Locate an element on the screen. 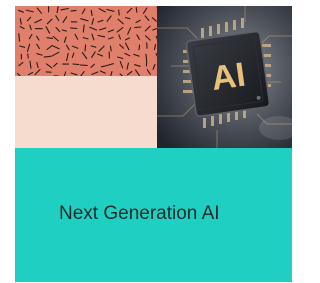 The height and width of the screenshot is (283, 320). blush-color-tile is located at coordinates (86, 112).